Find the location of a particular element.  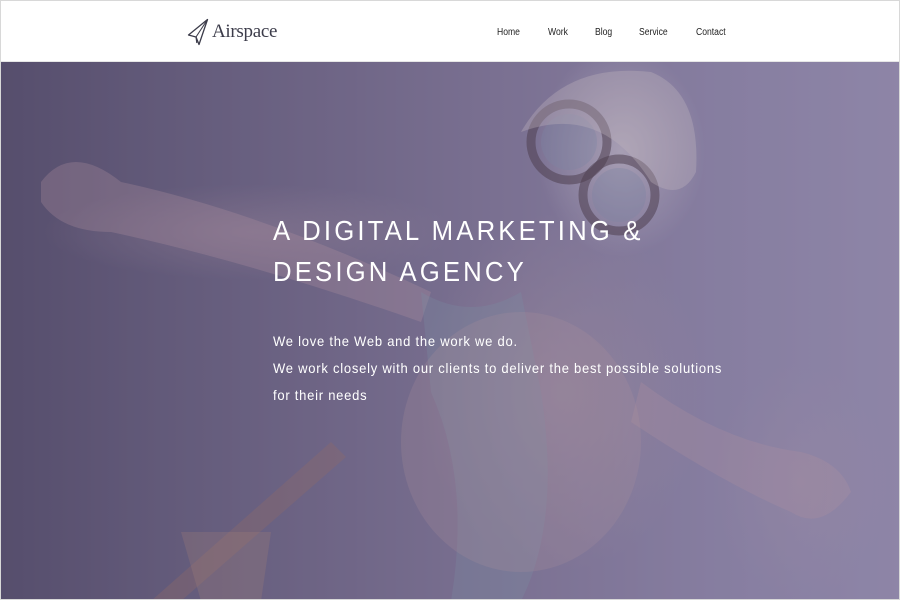

logo-text: Airspace is located at coordinates (245, 31).